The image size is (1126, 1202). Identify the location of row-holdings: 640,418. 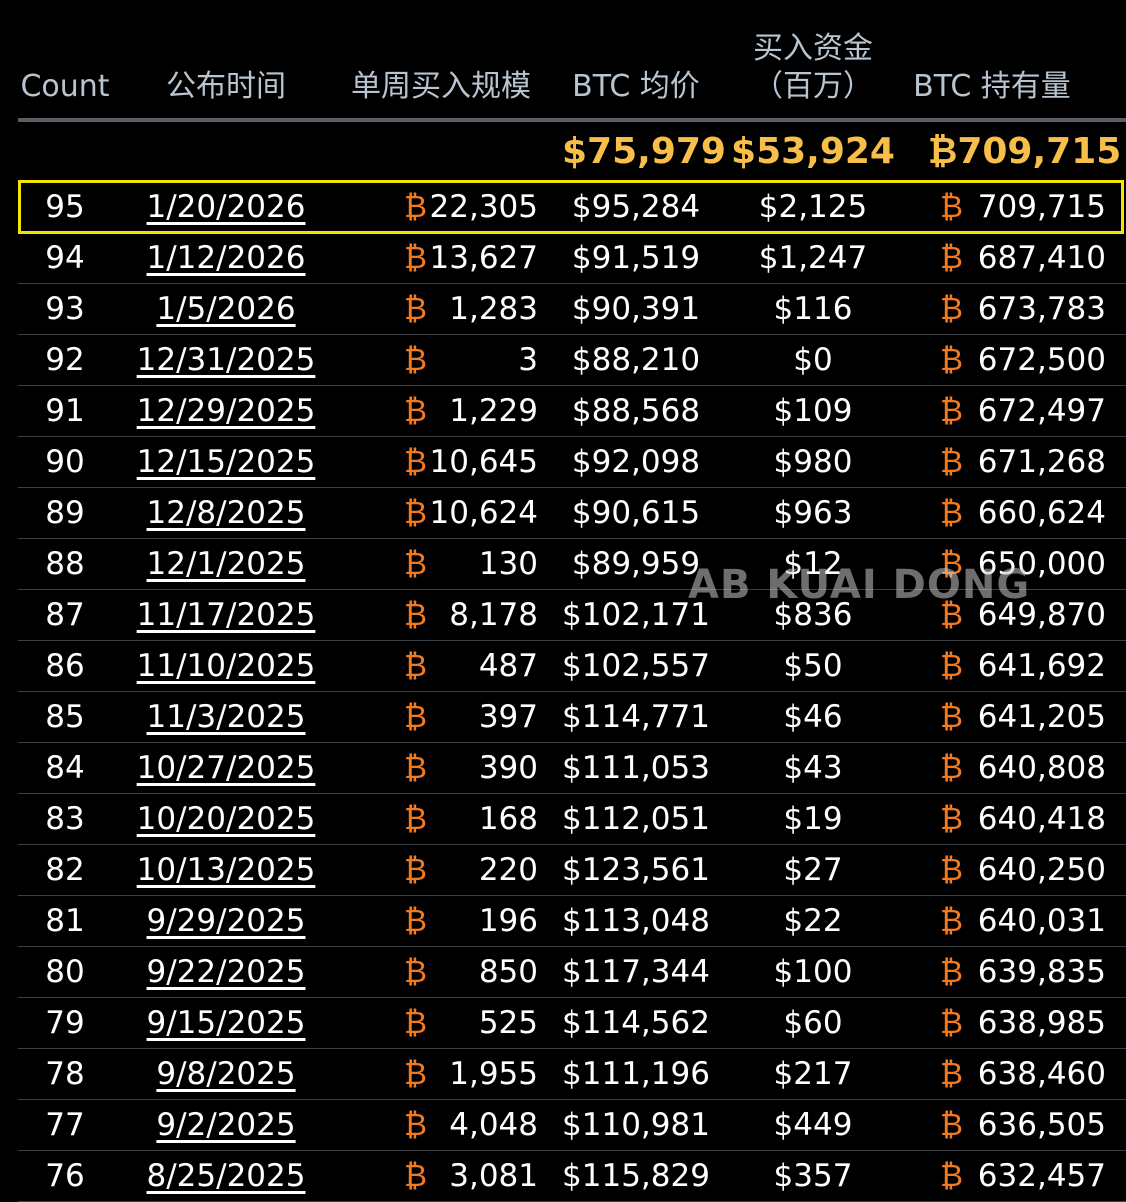
(1041, 819).